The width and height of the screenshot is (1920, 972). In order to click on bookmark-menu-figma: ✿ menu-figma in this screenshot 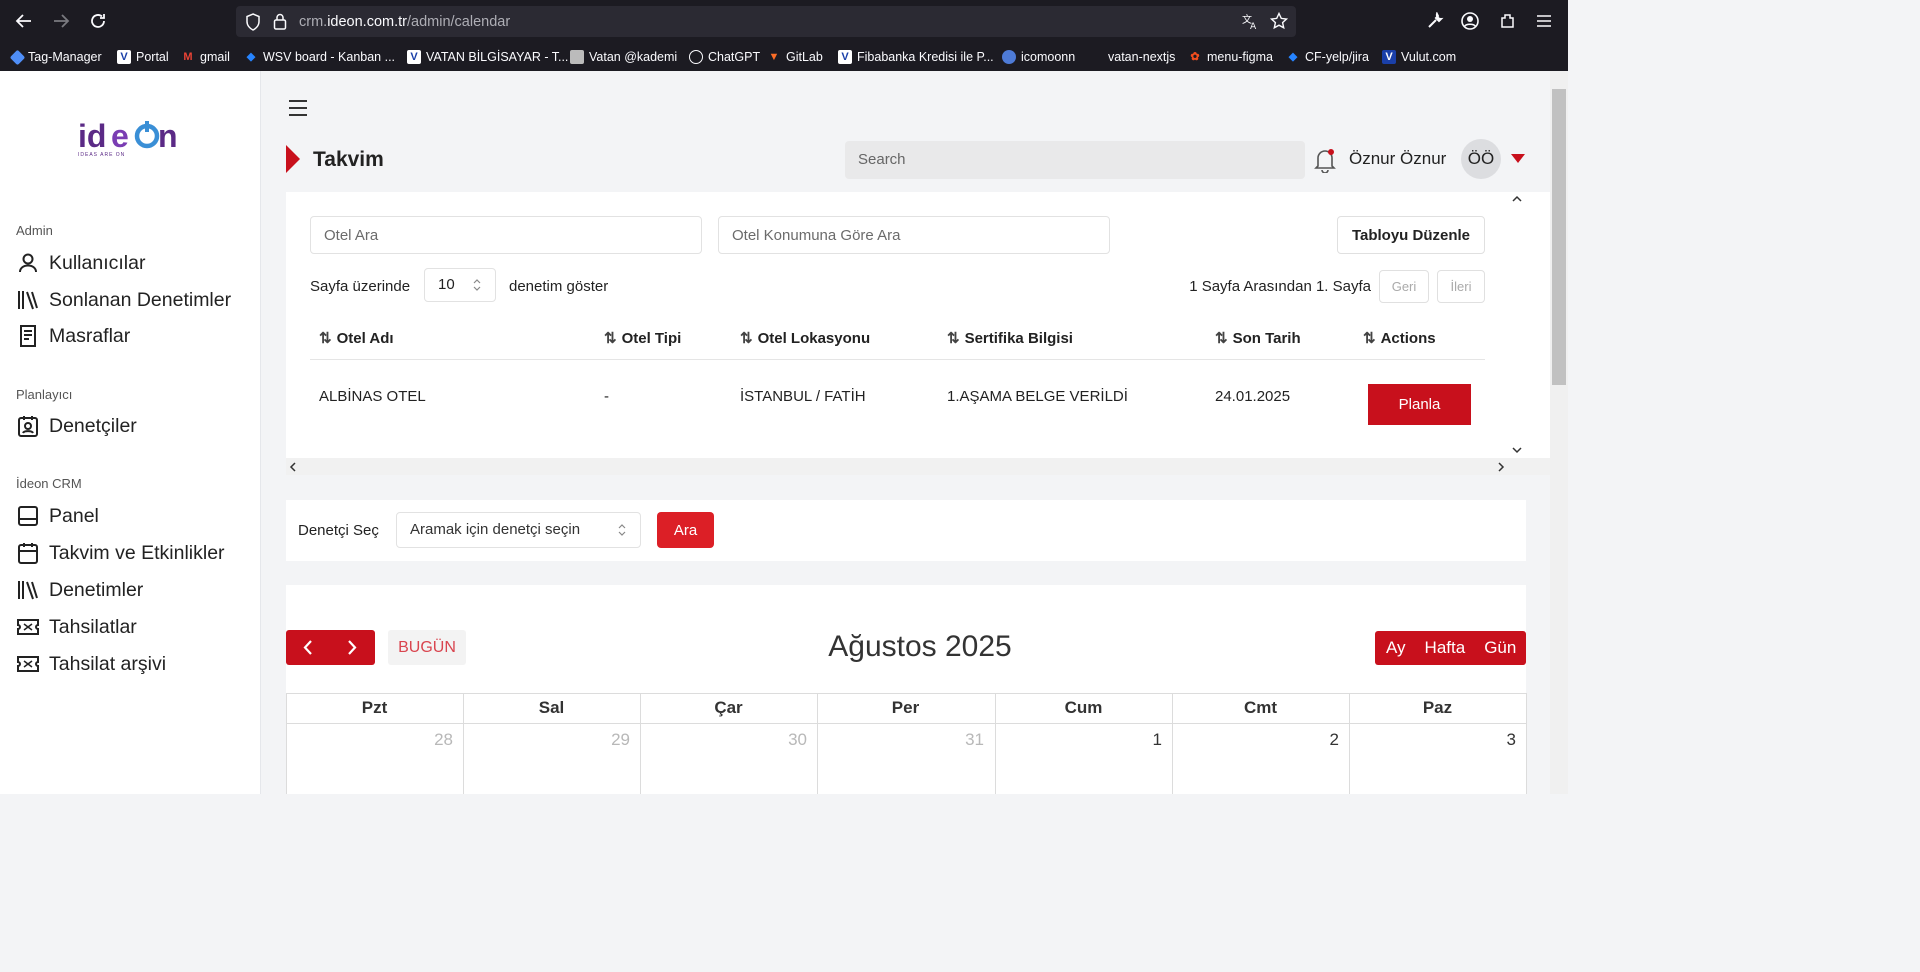, I will do `click(1230, 57)`.